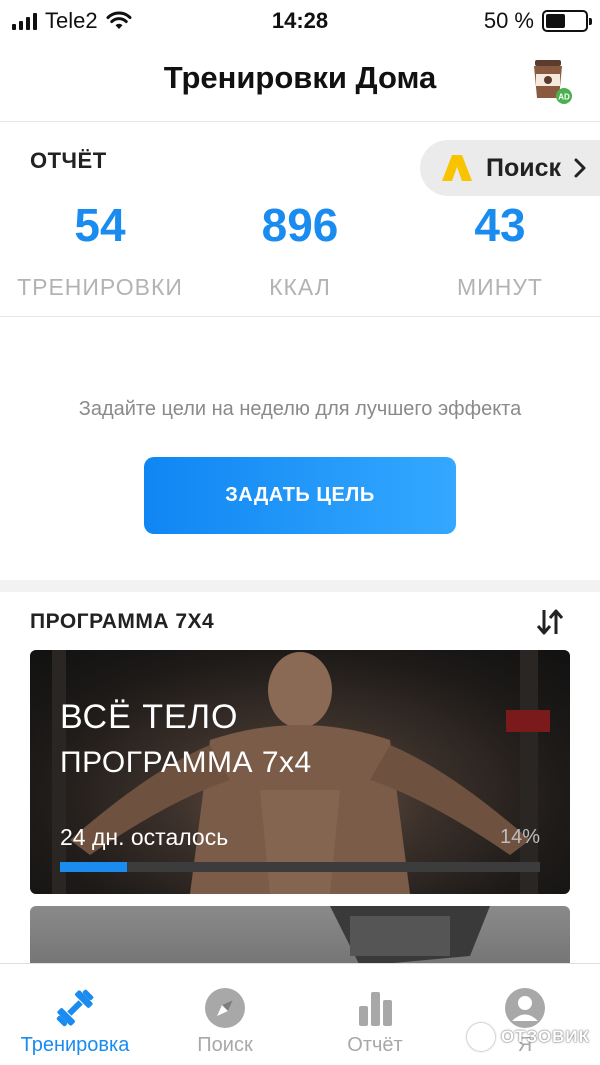 This screenshot has height=1065, width=600. What do you see at coordinates (300, 867) in the screenshot?
I see `progress-bar` at bounding box center [300, 867].